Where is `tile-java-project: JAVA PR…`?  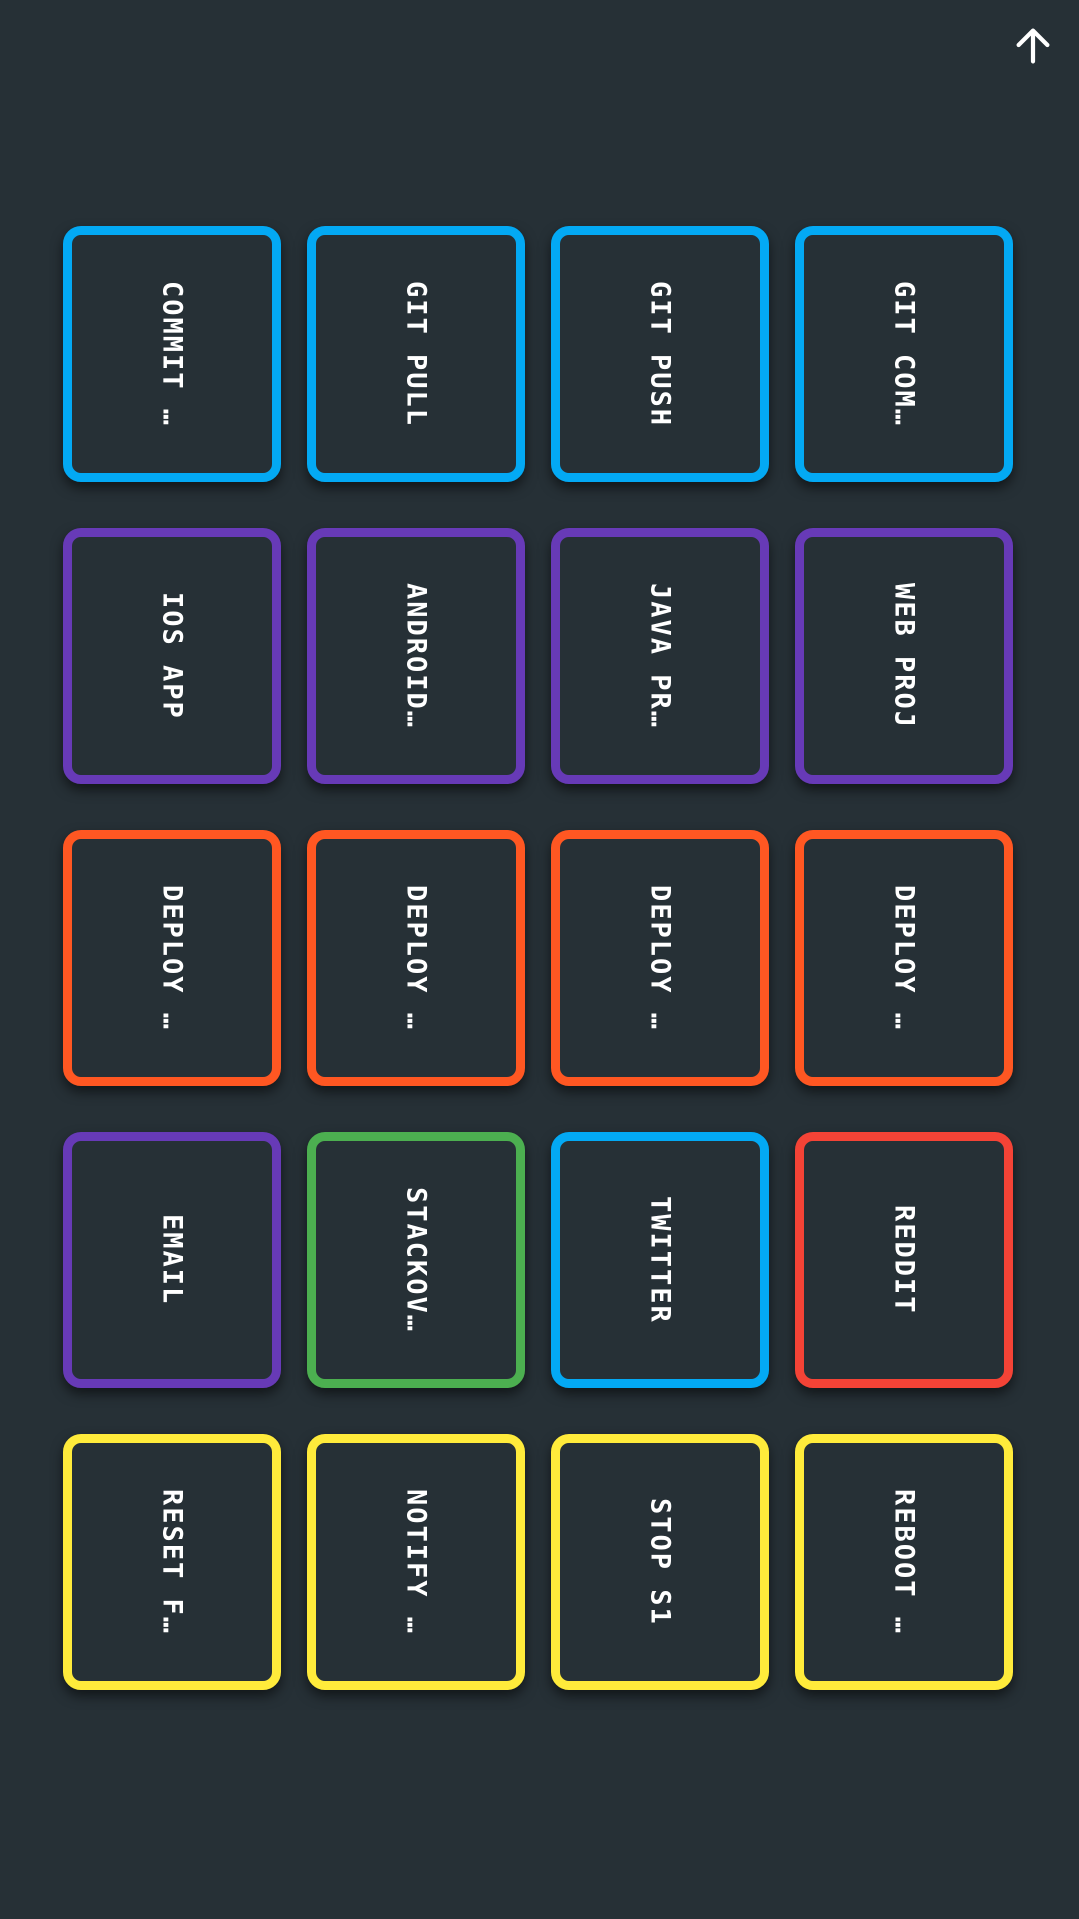 tile-java-project: JAVA PR… is located at coordinates (660, 656).